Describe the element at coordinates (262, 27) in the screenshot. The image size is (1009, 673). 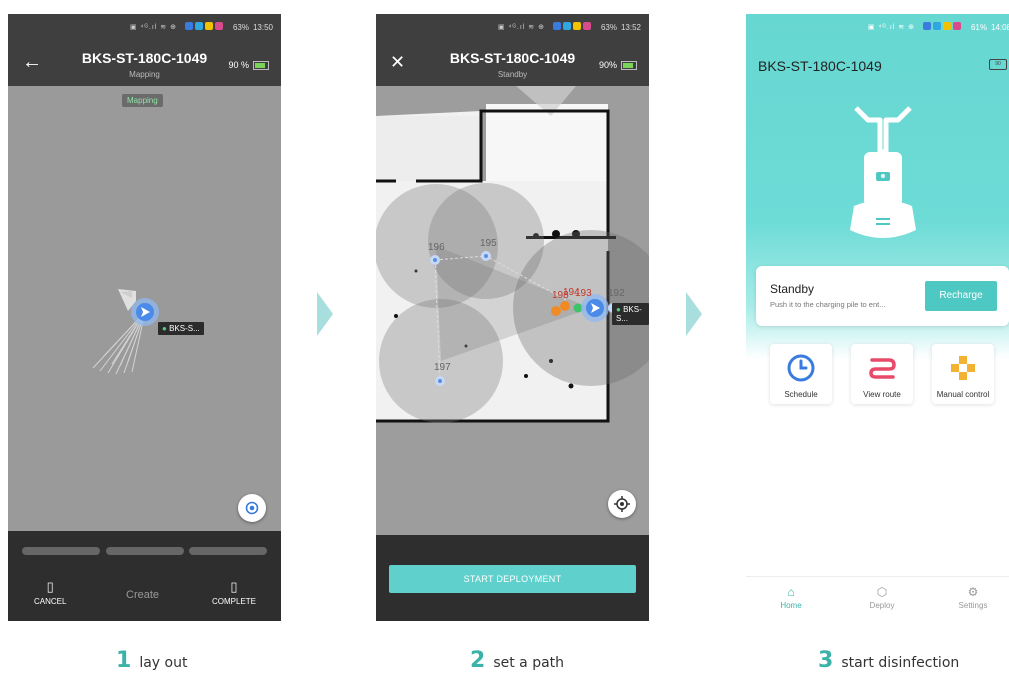
I see `status-time: 13:50` at that location.